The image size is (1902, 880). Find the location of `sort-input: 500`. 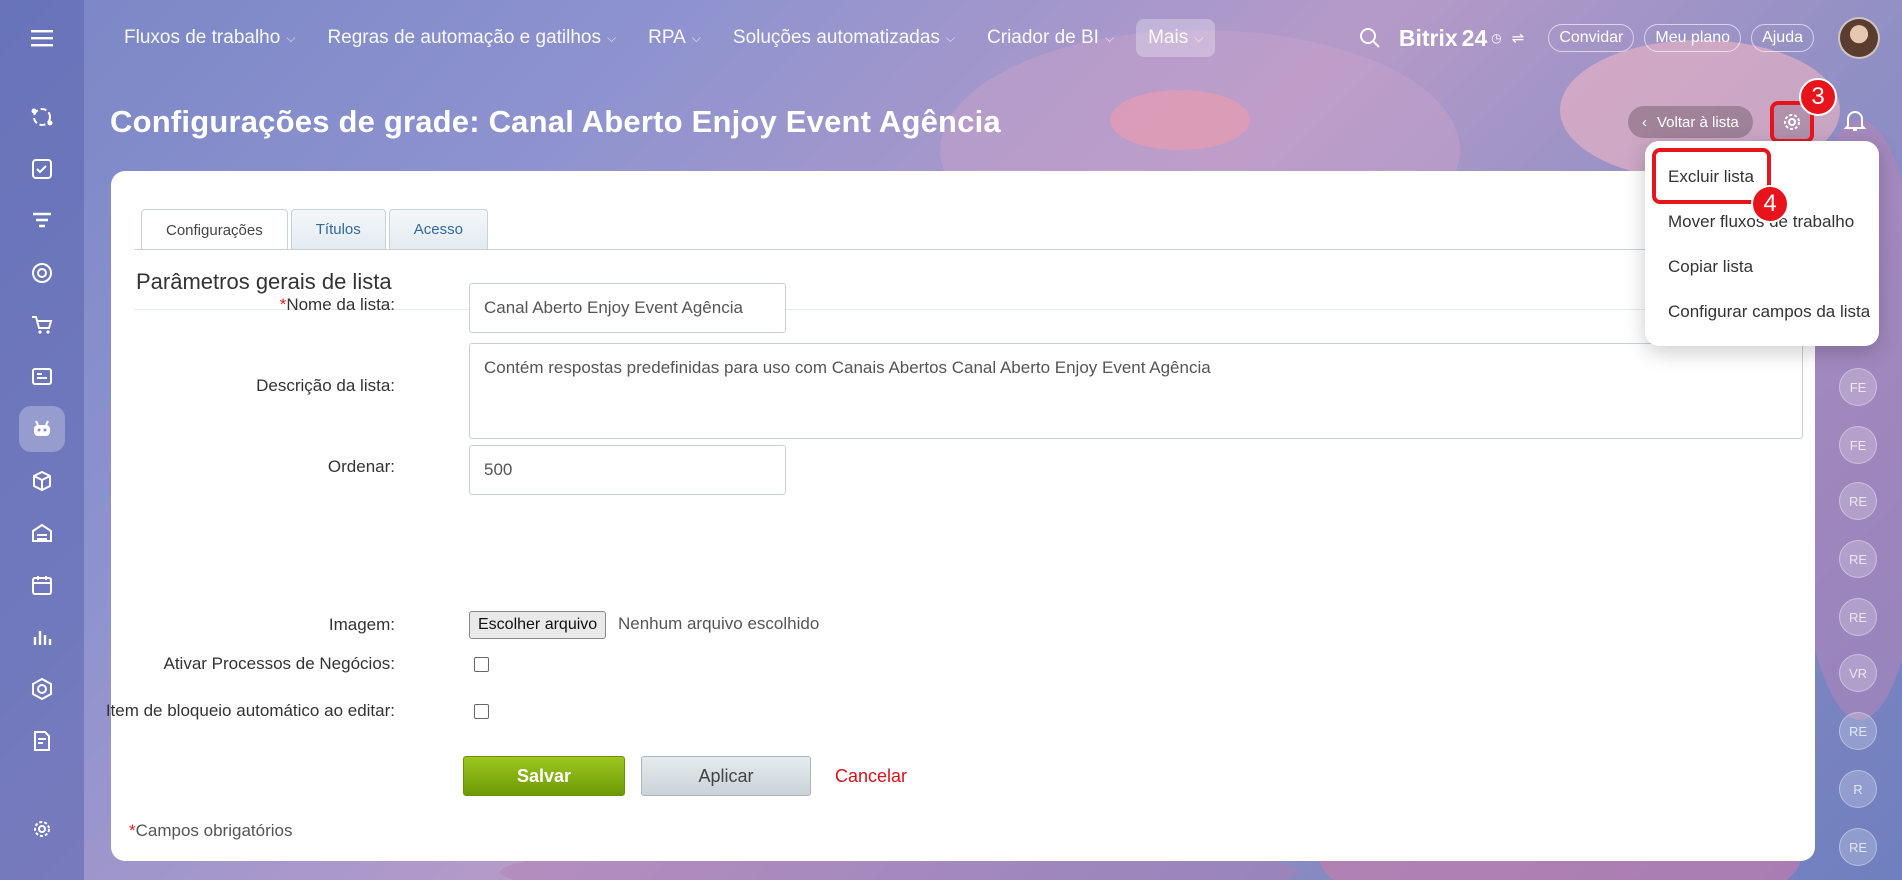

sort-input: 500 is located at coordinates (627, 470).